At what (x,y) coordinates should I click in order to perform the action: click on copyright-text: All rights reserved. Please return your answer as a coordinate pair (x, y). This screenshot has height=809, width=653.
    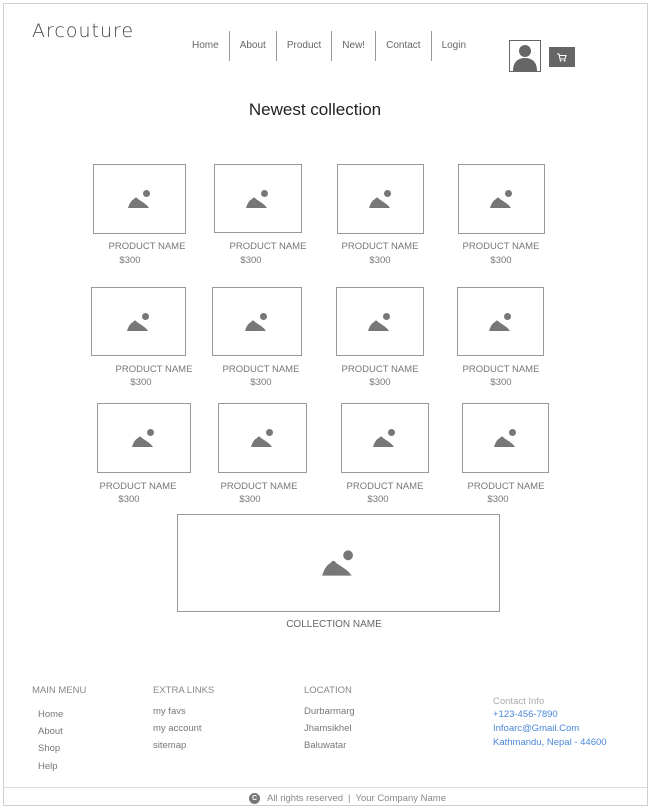
    Looking at the image, I should click on (305, 798).